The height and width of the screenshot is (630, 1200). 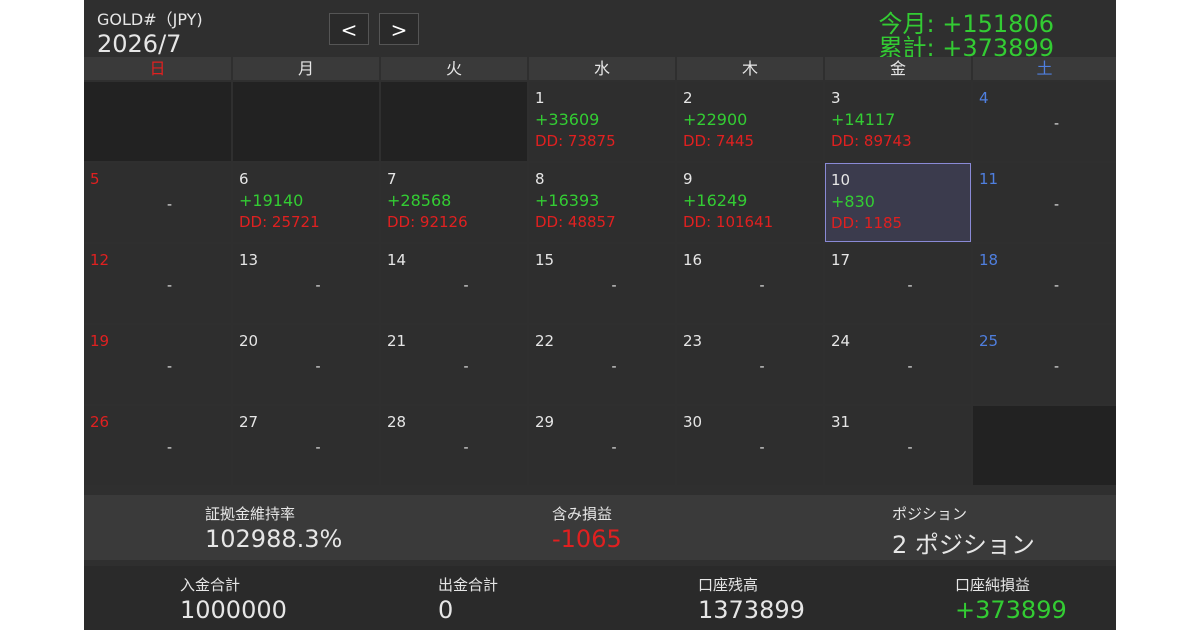 What do you see at coordinates (750, 364) in the screenshot?
I see `calendar-day-cell: 23 -` at bounding box center [750, 364].